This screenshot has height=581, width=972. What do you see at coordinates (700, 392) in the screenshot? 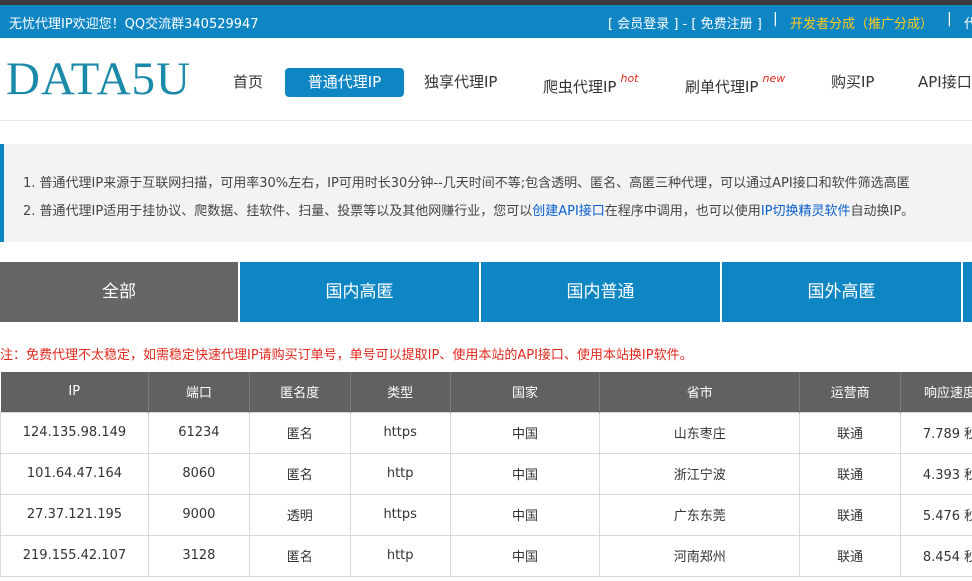
I see `column-header-region: 省市` at bounding box center [700, 392].